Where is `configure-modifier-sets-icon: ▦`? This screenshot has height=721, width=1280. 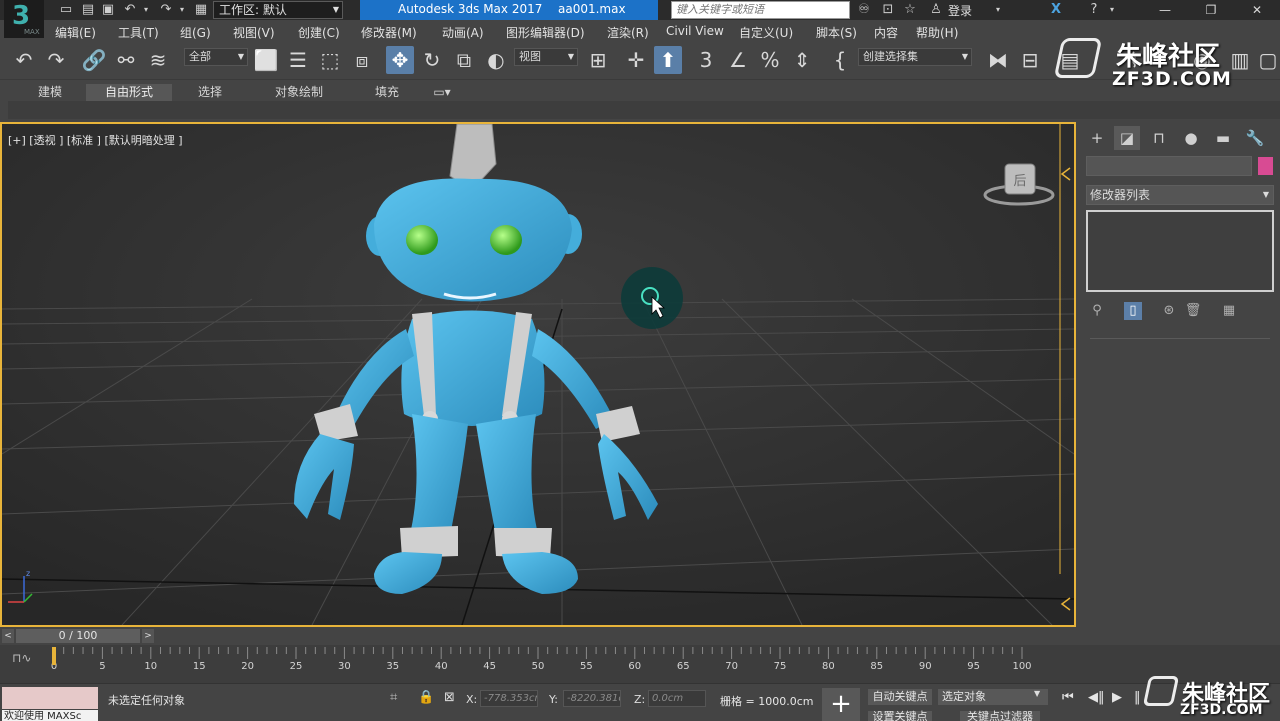
configure-modifier-sets-icon: ▦ is located at coordinates (1229, 311).